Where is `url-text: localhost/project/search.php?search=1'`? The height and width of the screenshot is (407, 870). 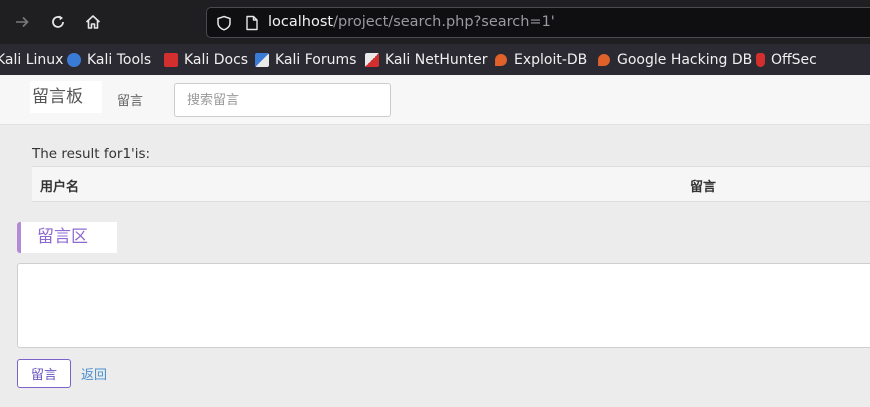
url-text: localhost/project/search.php?search=1' is located at coordinates (411, 22).